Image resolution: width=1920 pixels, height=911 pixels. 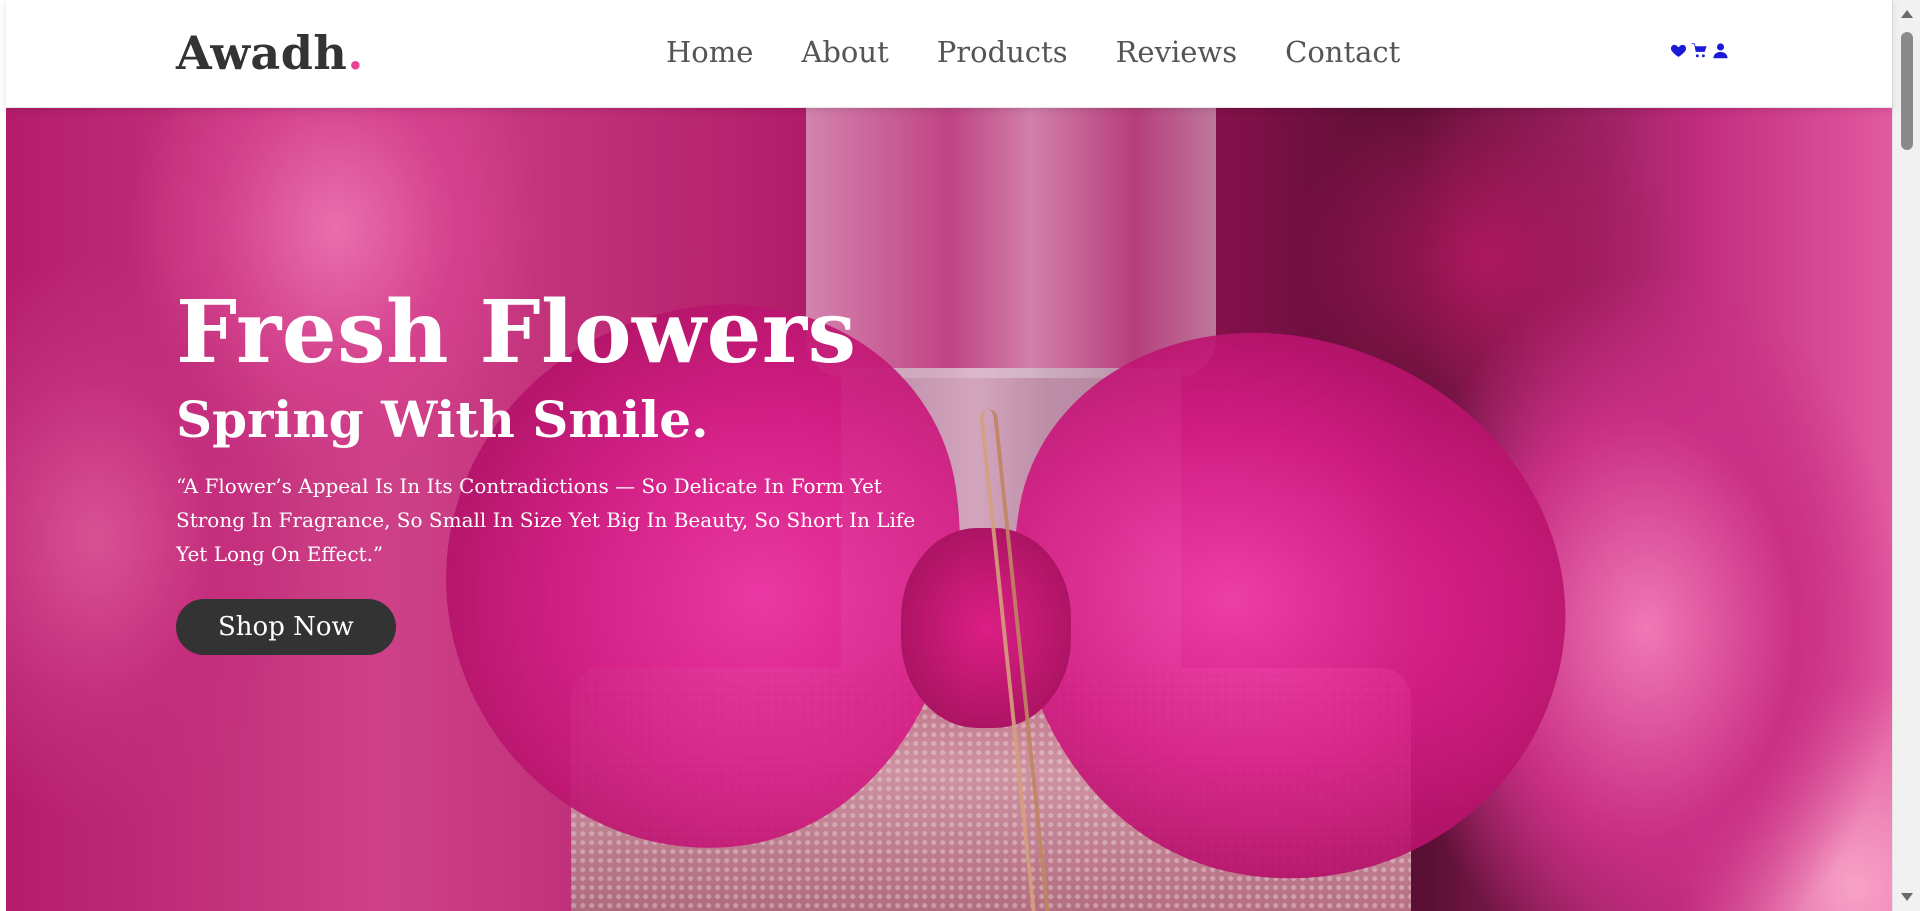 What do you see at coordinates (516, 332) in the screenshot?
I see `hero-title: Fresh Flowers` at bounding box center [516, 332].